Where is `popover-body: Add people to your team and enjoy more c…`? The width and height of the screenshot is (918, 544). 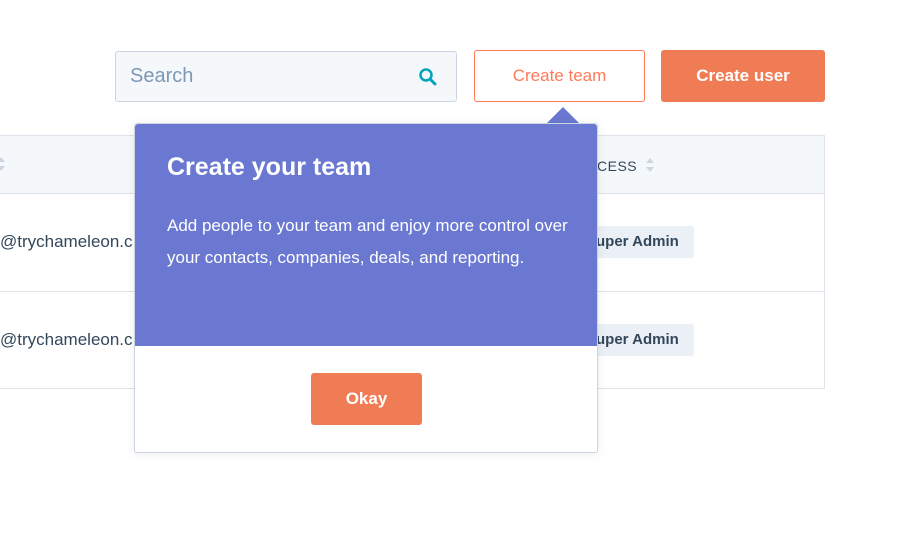 popover-body: Add people to your team and enjoy more c… is located at coordinates (367, 241).